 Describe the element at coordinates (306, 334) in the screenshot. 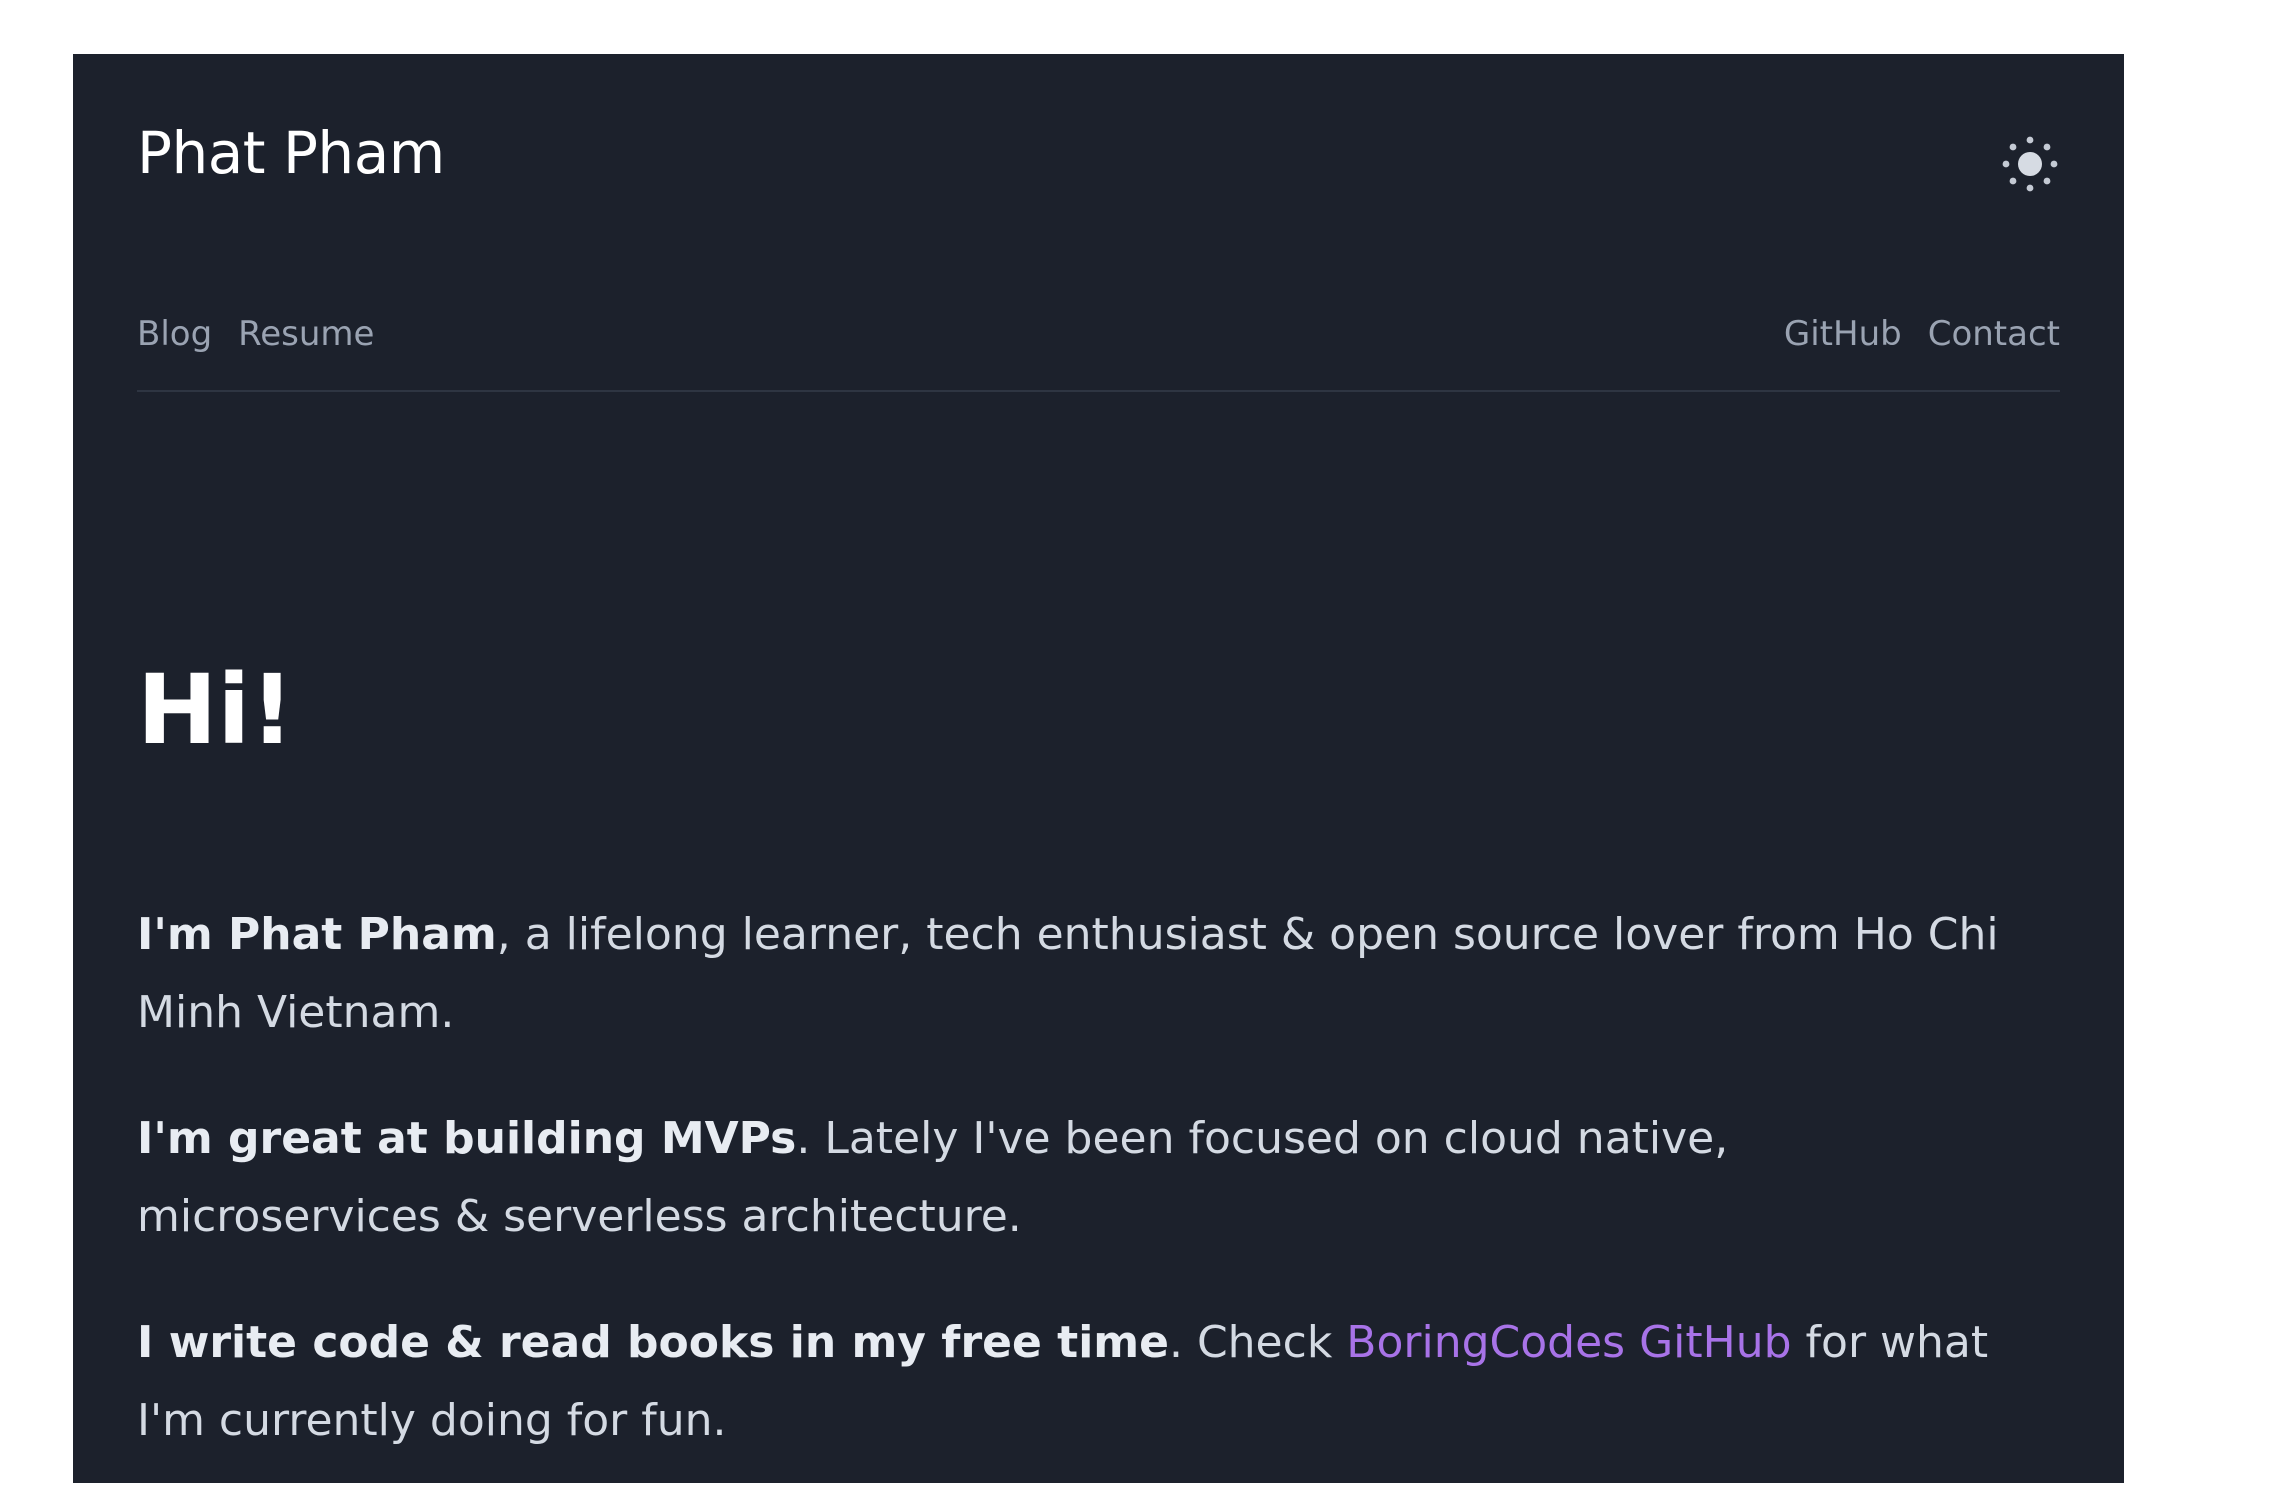

I see `nav-link-resume: Resume` at that location.